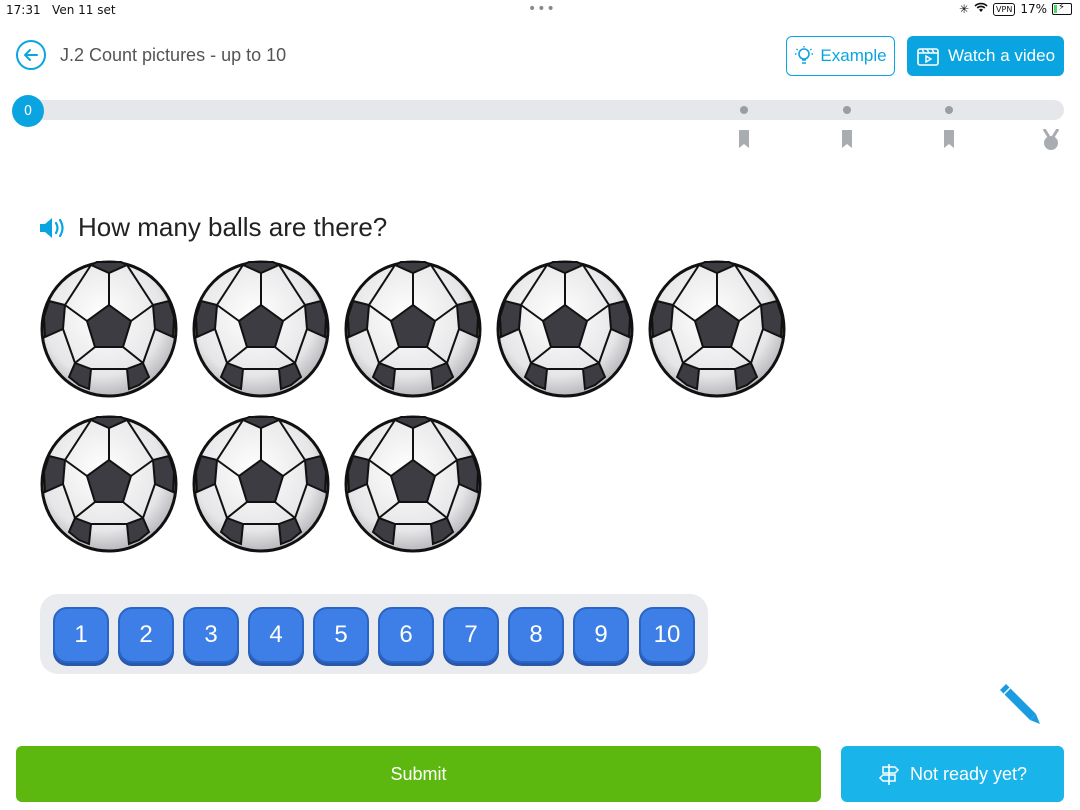 The image size is (1080, 810). What do you see at coordinates (418, 774) in the screenshot?
I see `submit-button: Submit` at bounding box center [418, 774].